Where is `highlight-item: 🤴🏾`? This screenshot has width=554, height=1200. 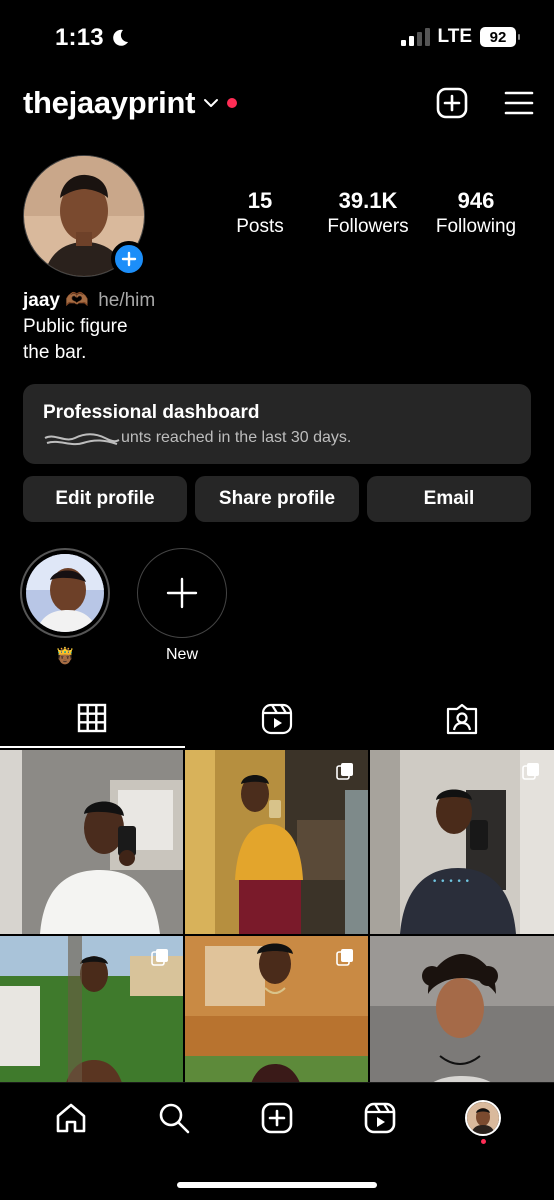
highlight-item: 🤴🏾 is located at coordinates (65, 607).